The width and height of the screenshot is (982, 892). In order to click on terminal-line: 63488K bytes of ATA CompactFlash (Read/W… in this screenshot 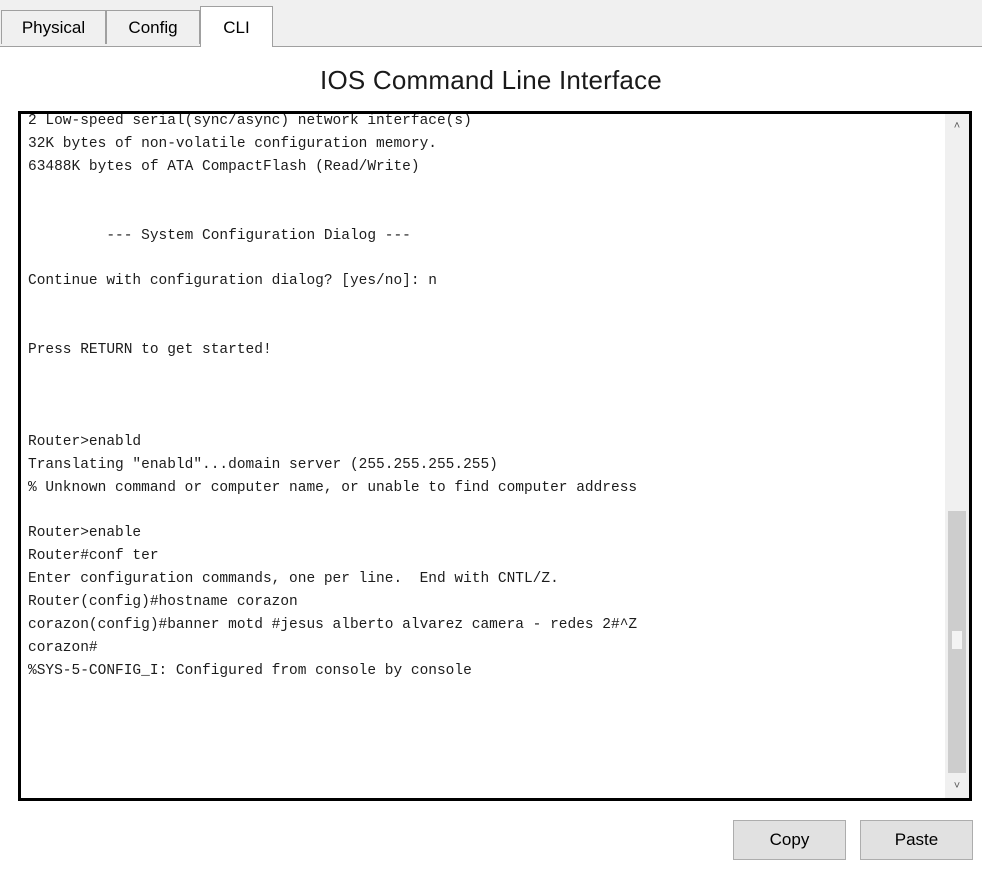, I will do `click(224, 166)`.